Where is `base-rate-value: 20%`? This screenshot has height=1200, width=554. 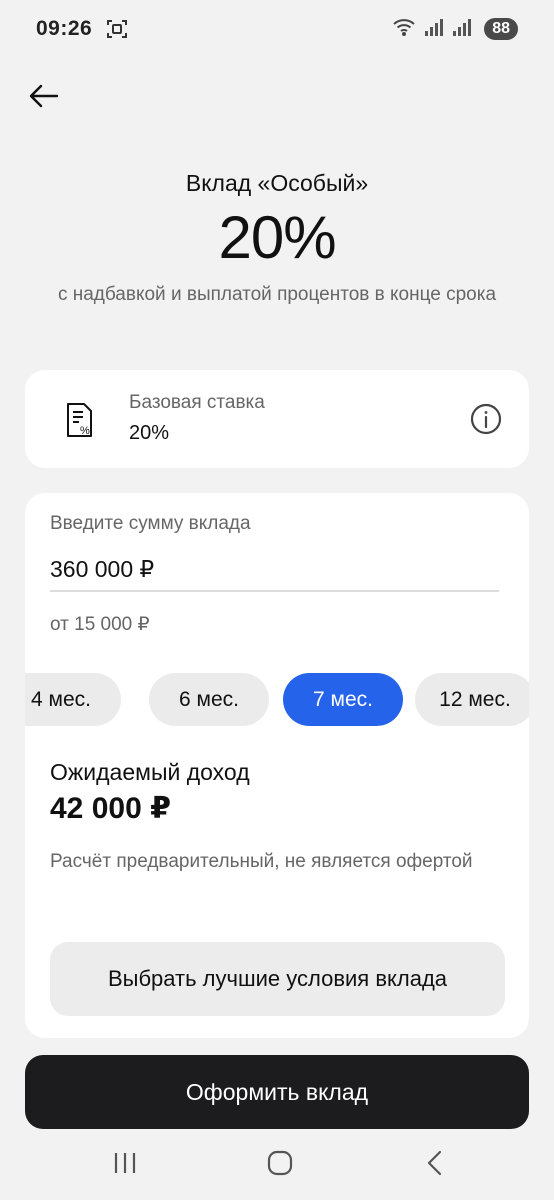 base-rate-value: 20% is located at coordinates (149, 433).